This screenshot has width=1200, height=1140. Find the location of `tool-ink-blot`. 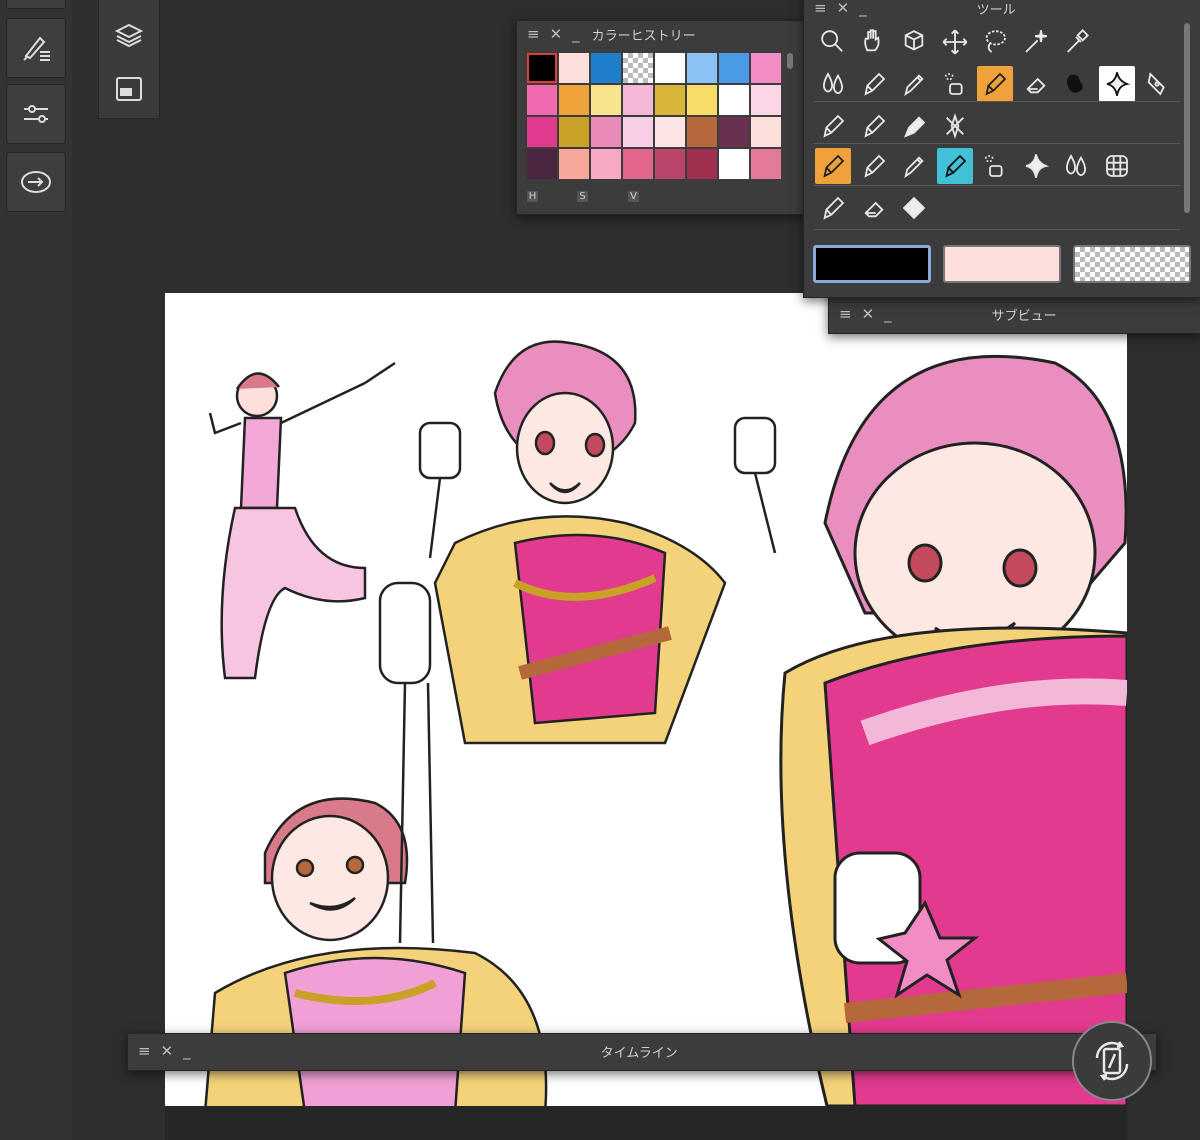

tool-ink-blot is located at coordinates (1076, 84).